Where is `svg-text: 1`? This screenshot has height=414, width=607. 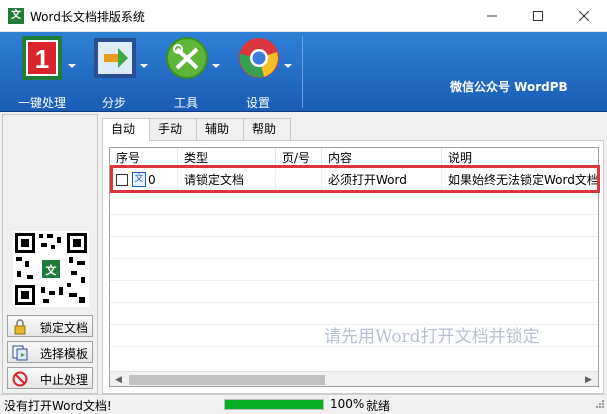
svg-text: 1 is located at coordinates (42, 59).